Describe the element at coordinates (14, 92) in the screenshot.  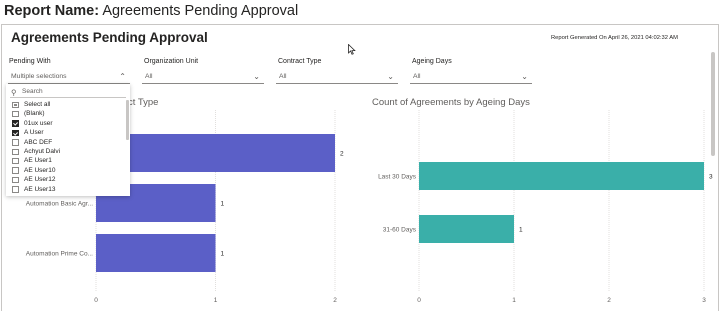
I see `search-icon: ⚲` at that location.